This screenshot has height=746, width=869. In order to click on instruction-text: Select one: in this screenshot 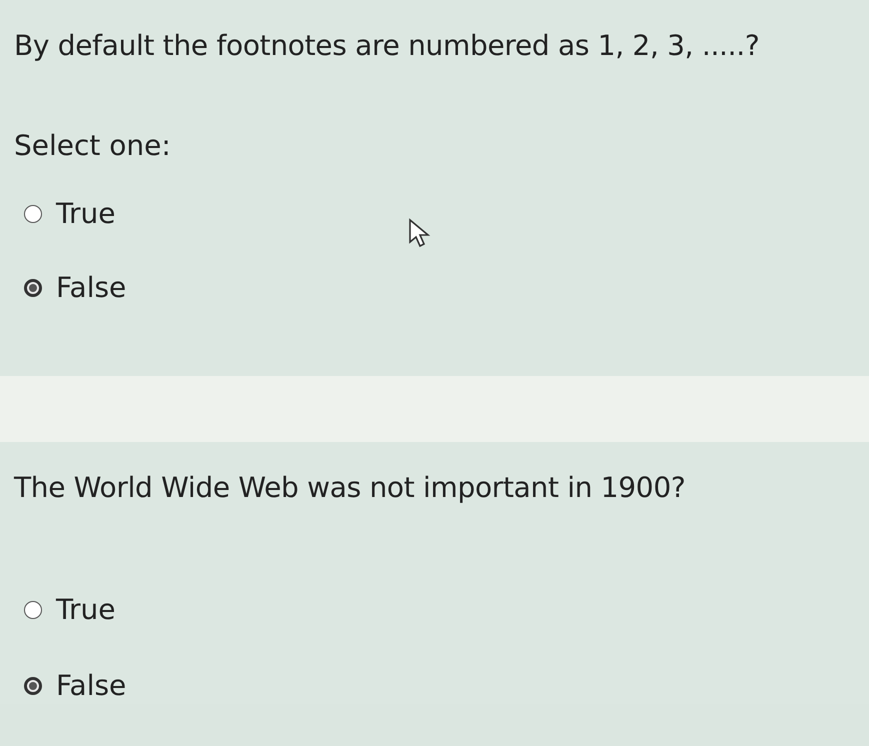, I will do `click(93, 146)`.